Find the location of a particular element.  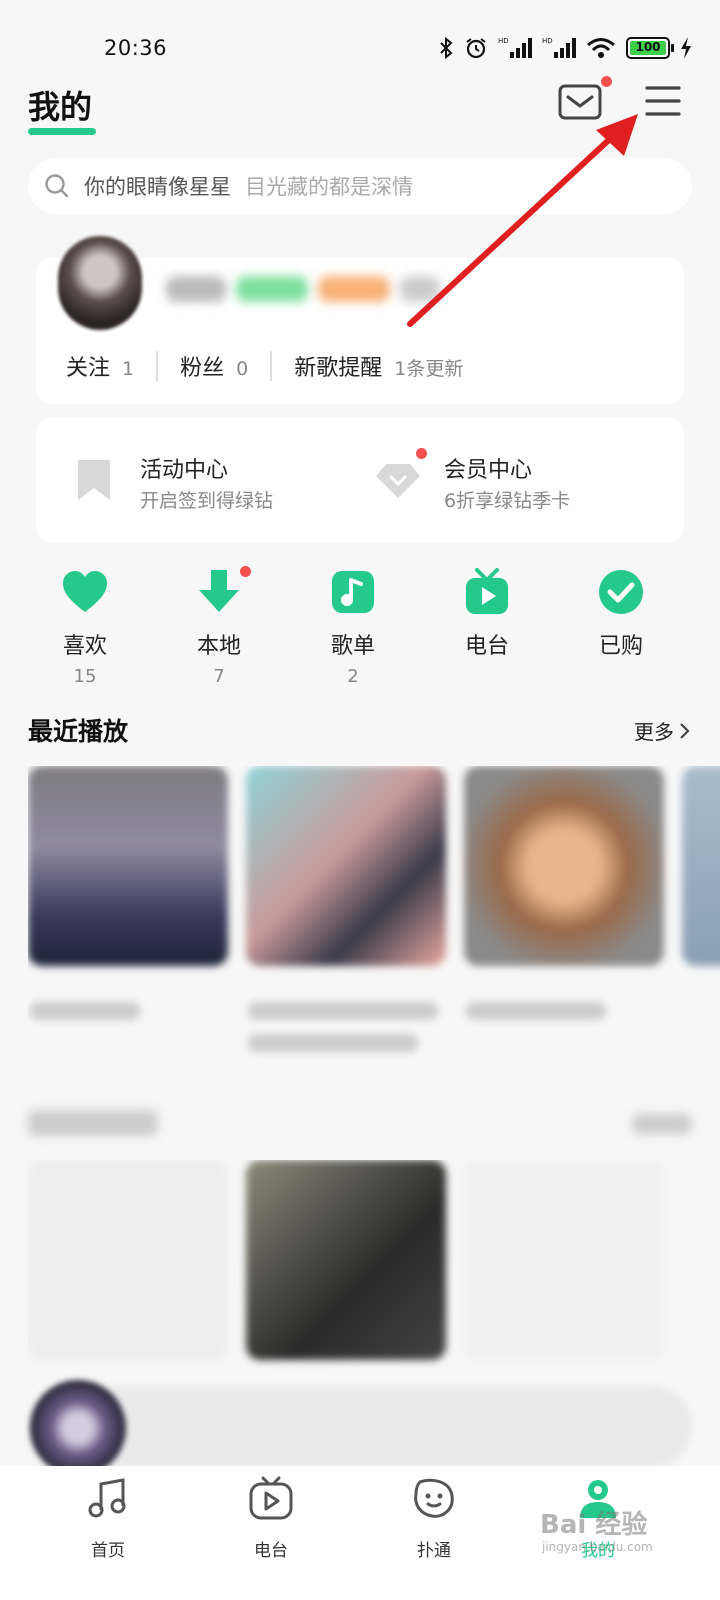

alarm-icon is located at coordinates (476, 48).